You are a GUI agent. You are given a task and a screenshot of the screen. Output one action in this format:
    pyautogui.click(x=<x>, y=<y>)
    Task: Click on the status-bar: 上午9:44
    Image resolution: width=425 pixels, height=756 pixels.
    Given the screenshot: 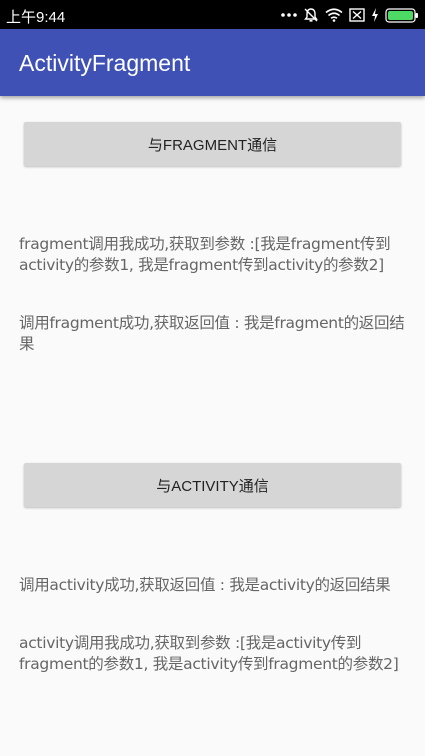 What is the action you would take?
    pyautogui.click(x=212, y=14)
    